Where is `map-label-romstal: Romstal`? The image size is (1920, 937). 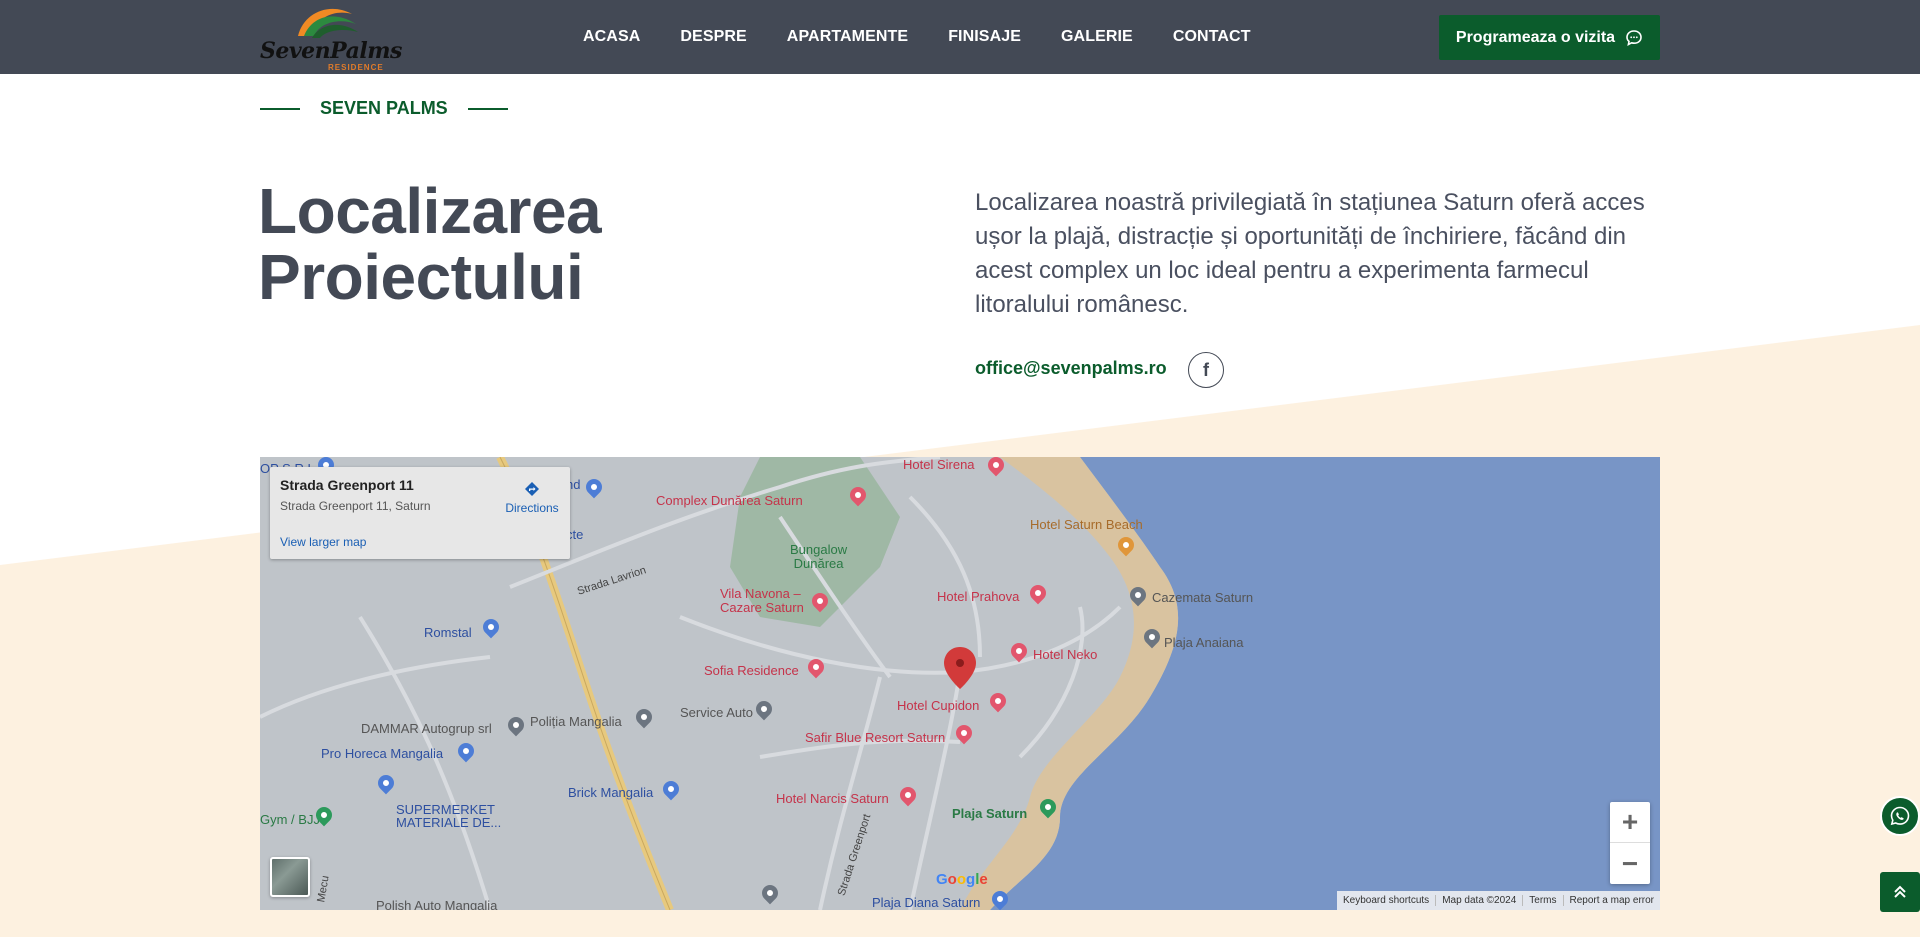
map-label-romstal: Romstal is located at coordinates (448, 632).